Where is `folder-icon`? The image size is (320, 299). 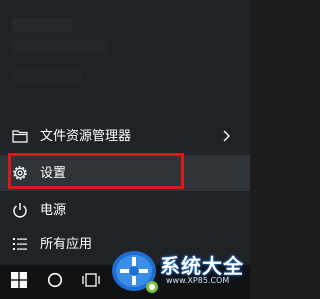 folder-icon is located at coordinates (20, 136).